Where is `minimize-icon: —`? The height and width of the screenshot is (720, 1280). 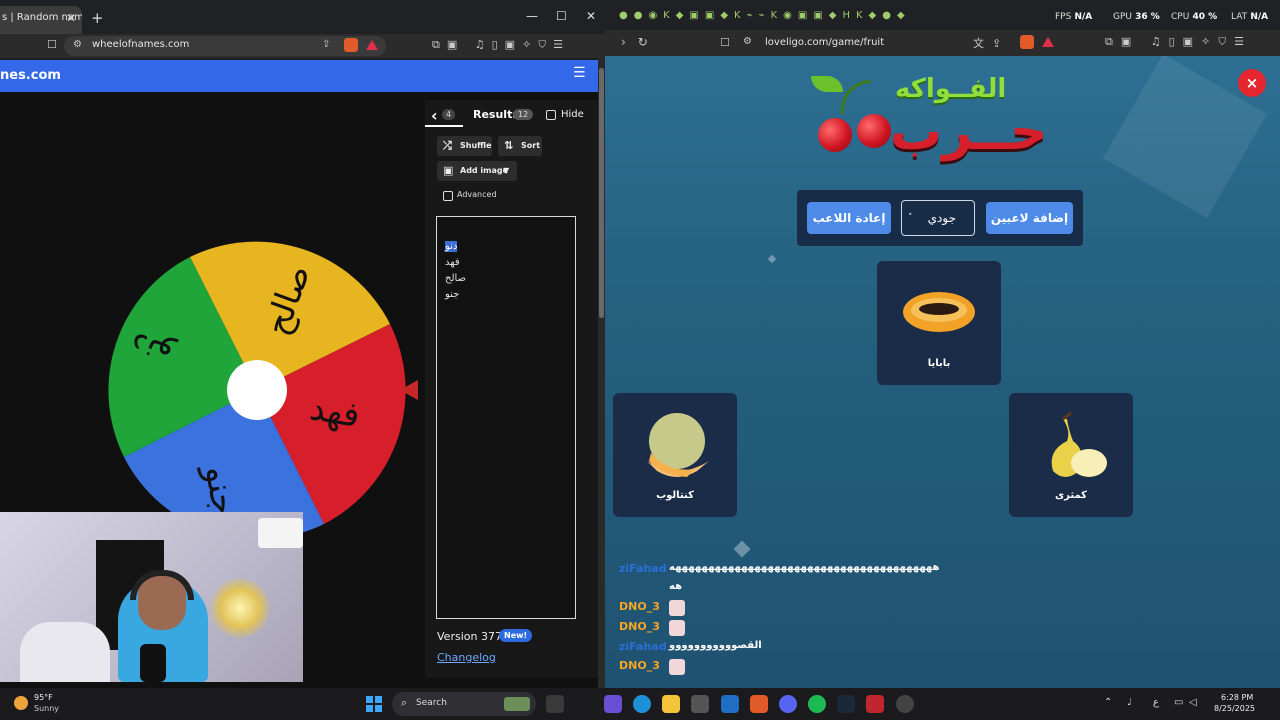 minimize-icon: — is located at coordinates (532, 16).